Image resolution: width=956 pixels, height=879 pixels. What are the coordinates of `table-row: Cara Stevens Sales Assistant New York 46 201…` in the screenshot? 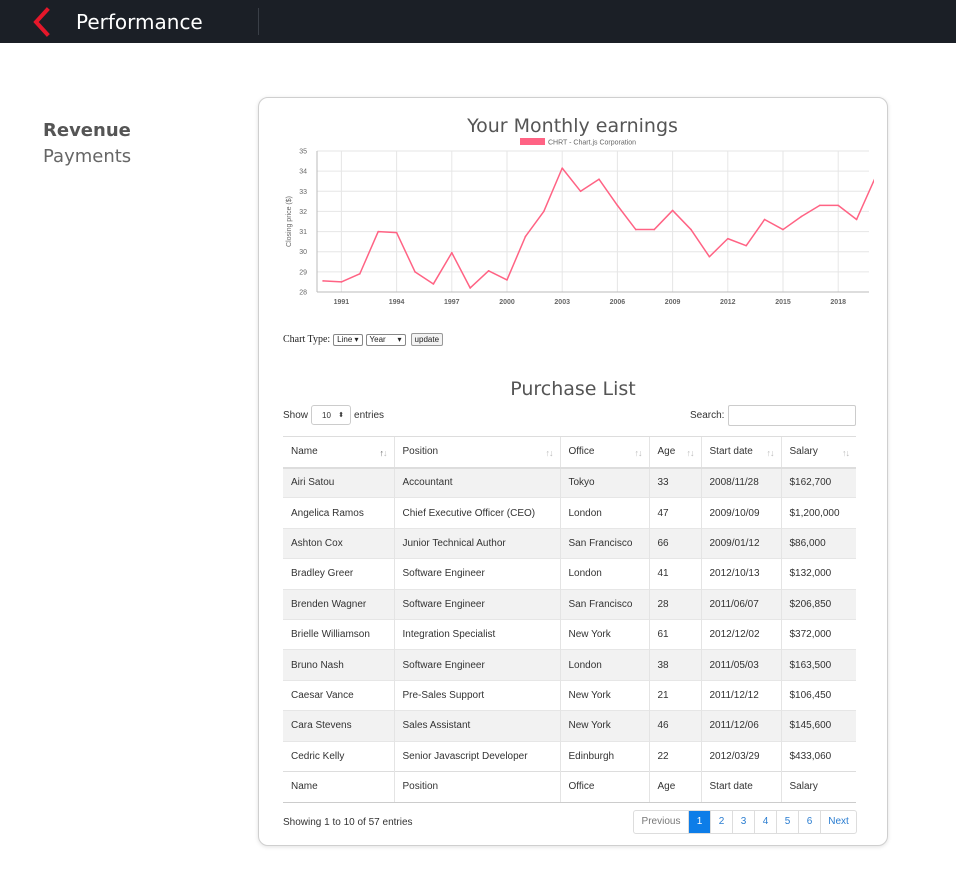 It's located at (569, 726).